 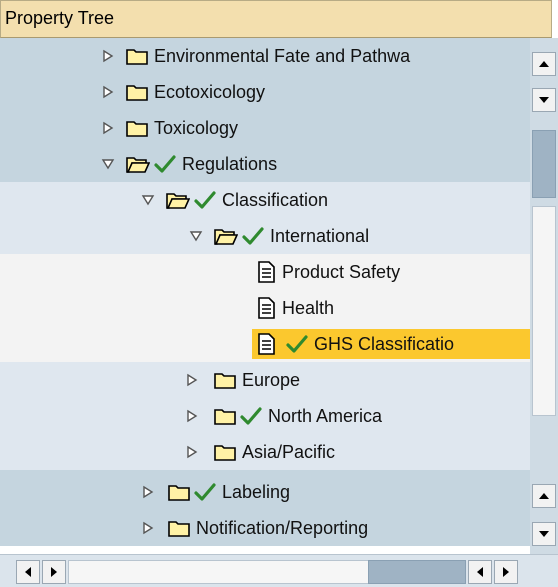 What do you see at coordinates (265, 128) in the screenshot?
I see `tree-row-toxicology: Toxicology` at bounding box center [265, 128].